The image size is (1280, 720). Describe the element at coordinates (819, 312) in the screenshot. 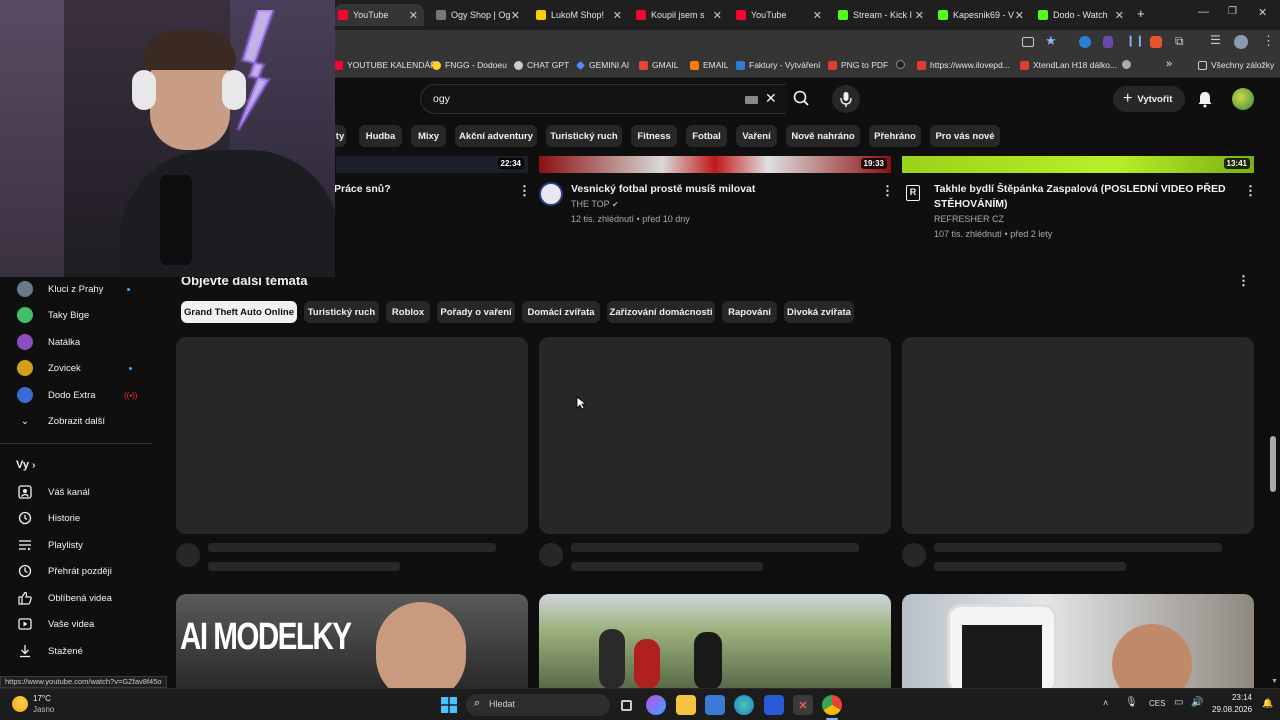

I see `chip-divoka-zvirata: Divoká zvířata` at that location.